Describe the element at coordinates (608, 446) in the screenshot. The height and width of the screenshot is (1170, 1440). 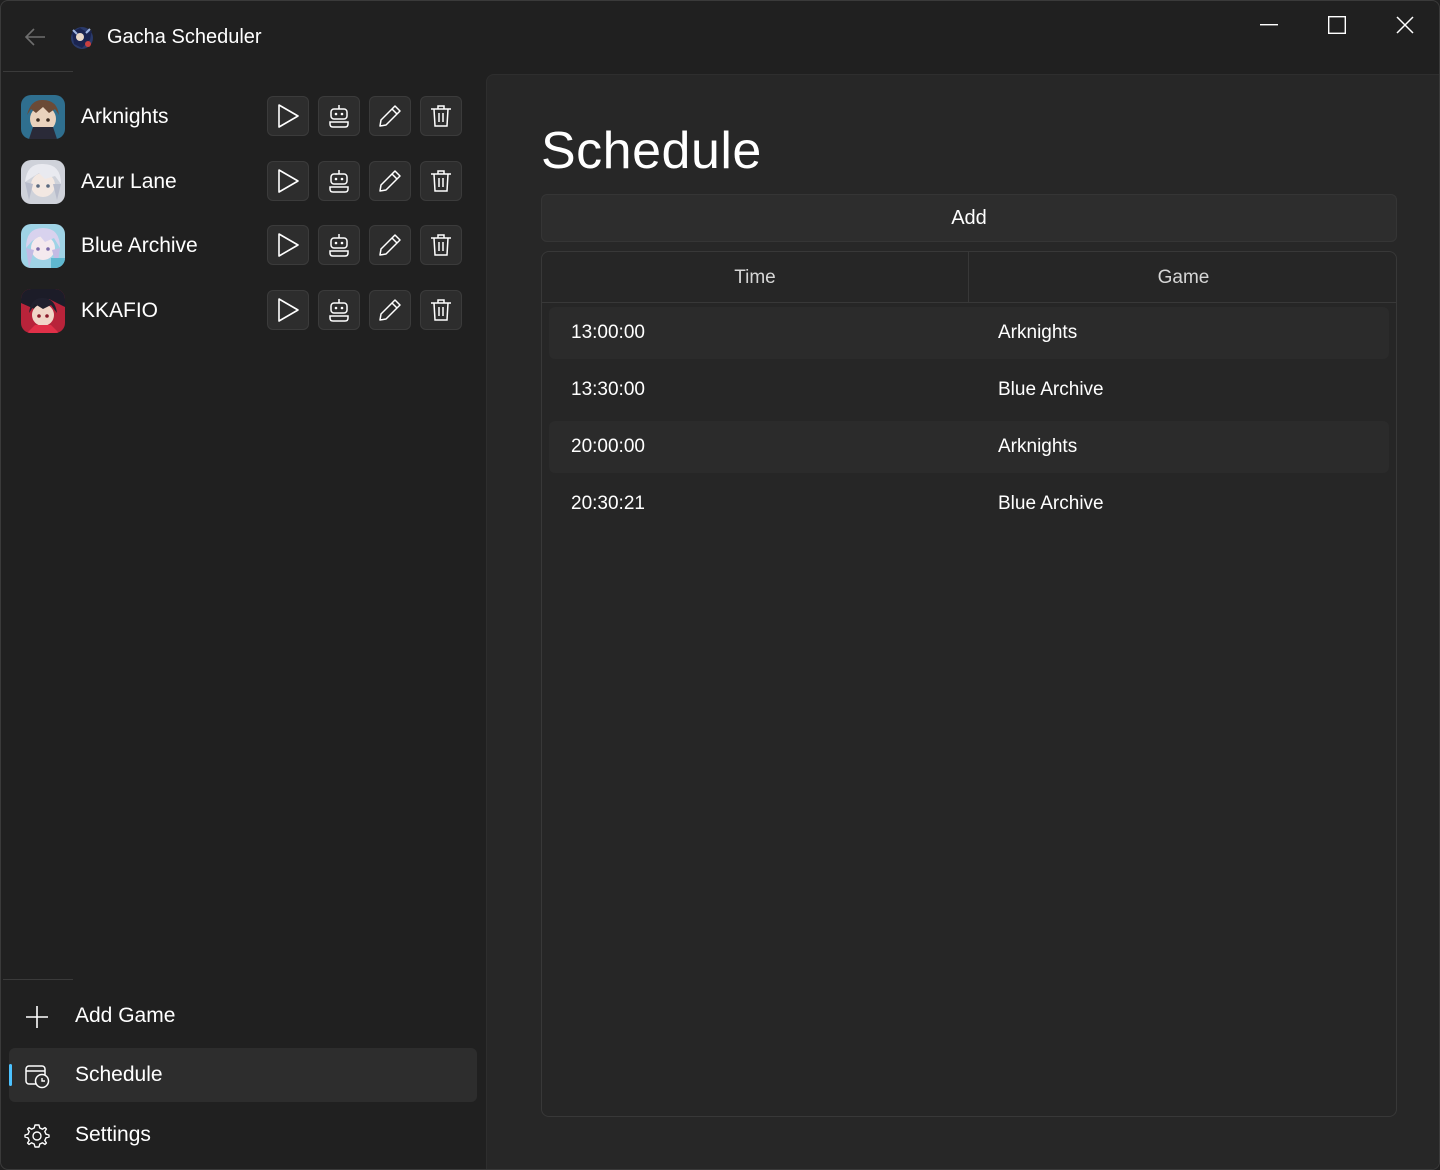
I see `cell-time: 20:00:00` at that location.